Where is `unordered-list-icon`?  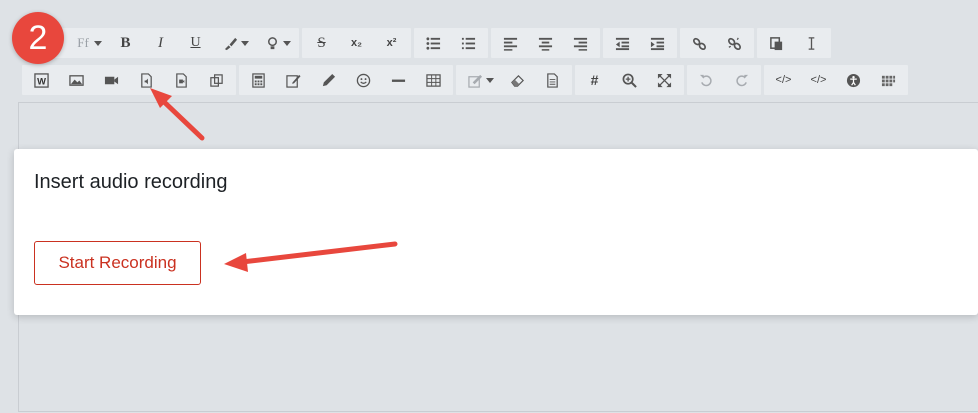 unordered-list-icon is located at coordinates (433, 43).